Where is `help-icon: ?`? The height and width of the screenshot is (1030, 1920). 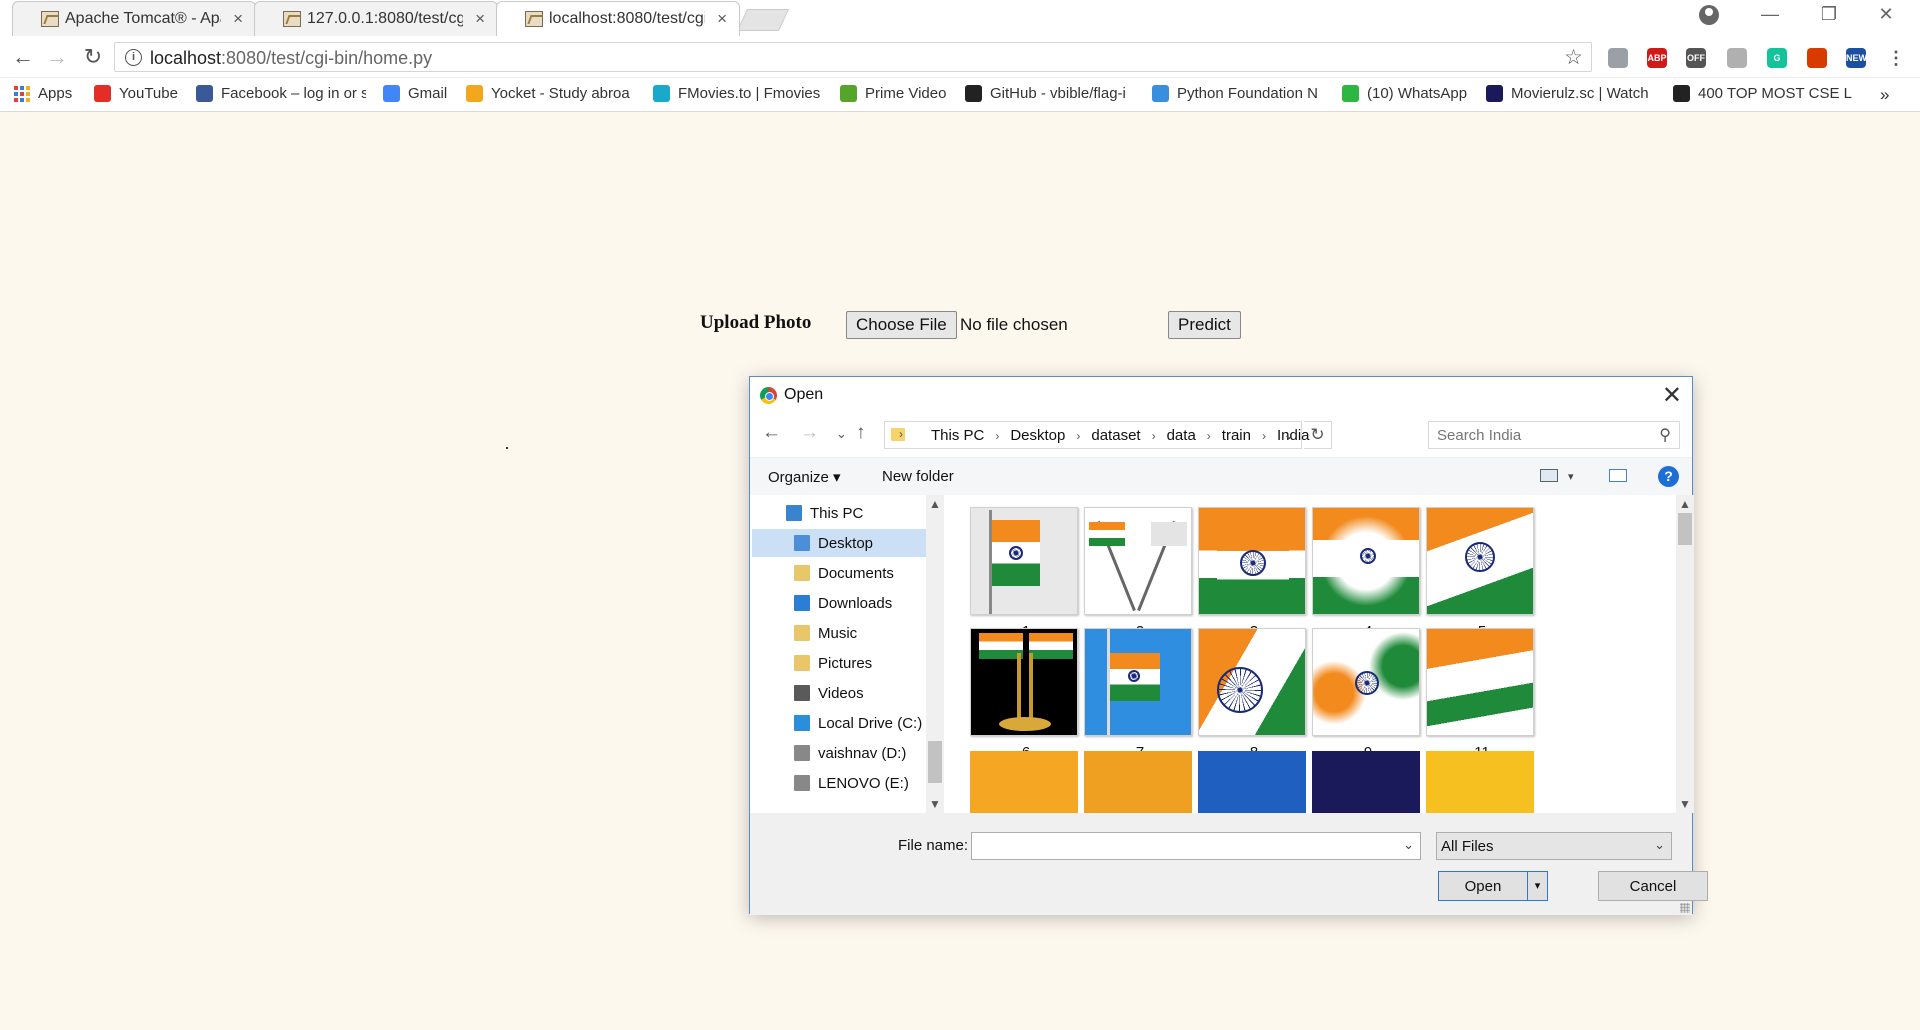 help-icon: ? is located at coordinates (1668, 476).